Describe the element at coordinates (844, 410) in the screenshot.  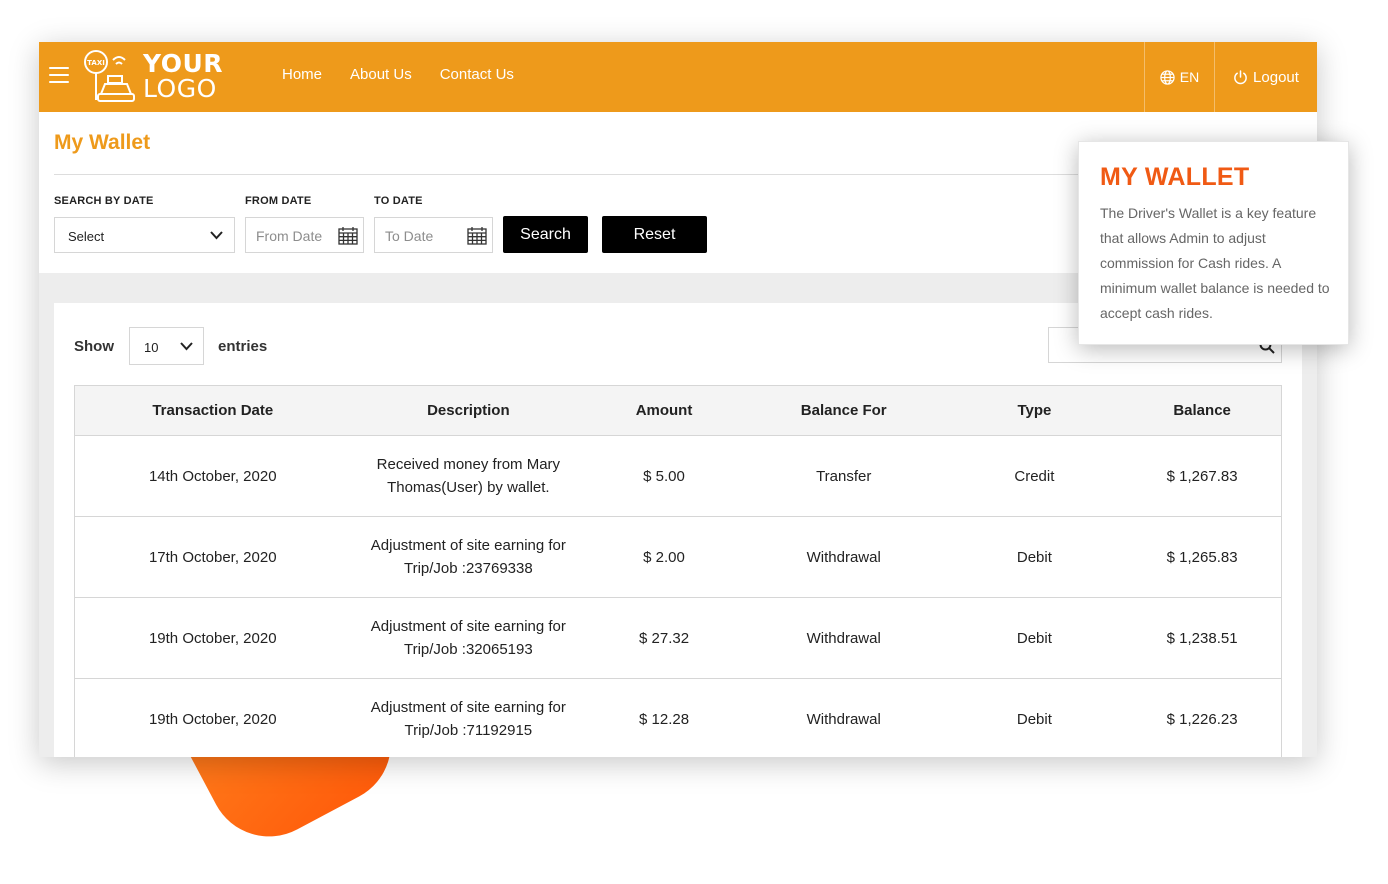
I see `column-header-balance-for: Balance For` at that location.